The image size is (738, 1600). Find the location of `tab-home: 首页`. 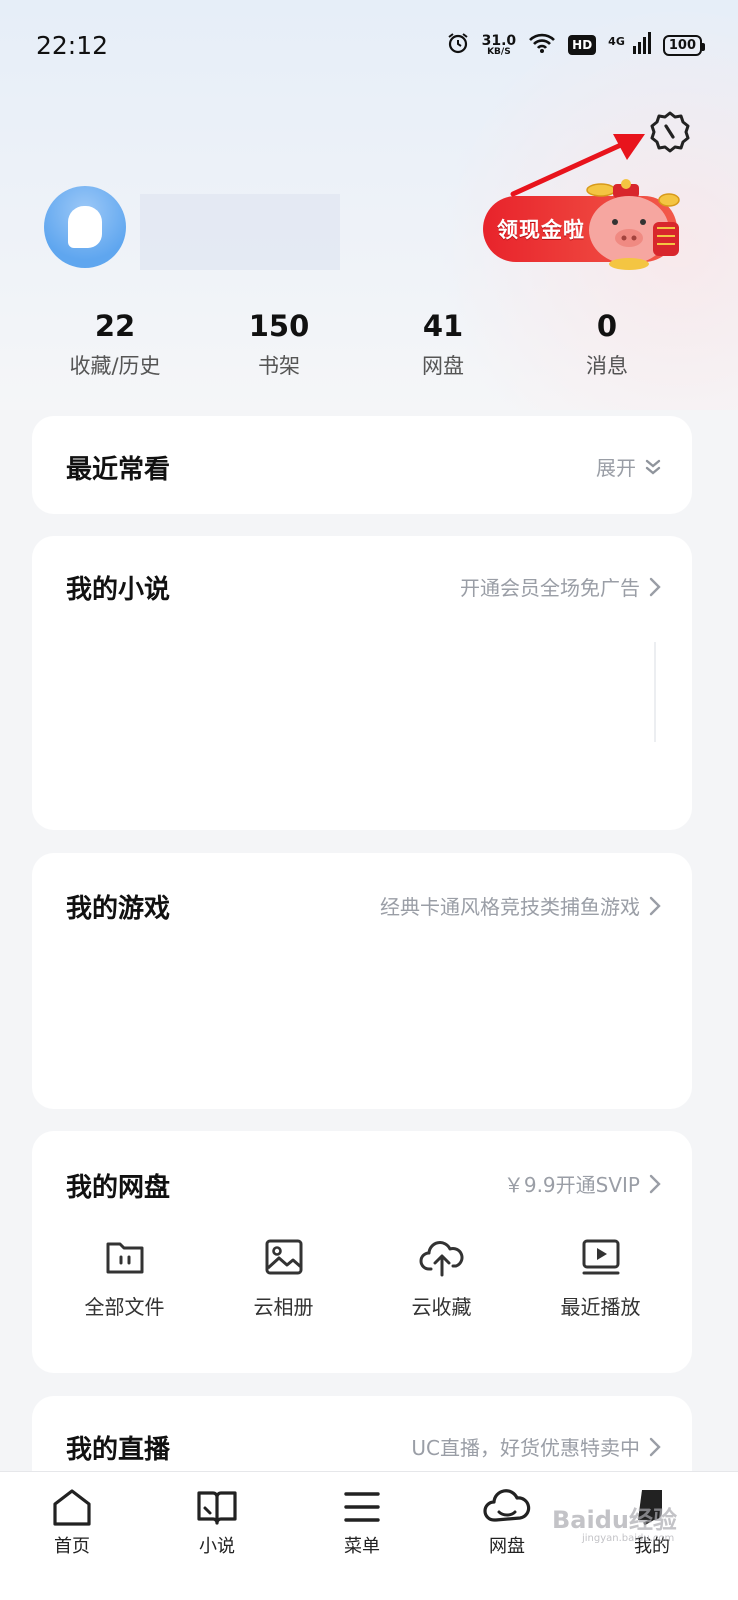

tab-home: 首页 is located at coordinates (72, 1522).